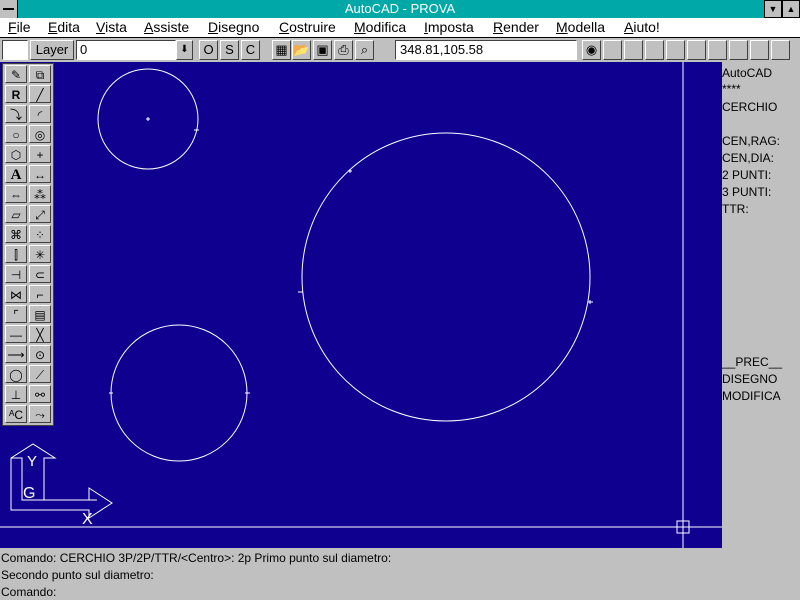 The width and height of the screenshot is (800, 600). I want to click on menu-assiste: Assiste, so click(166, 27).